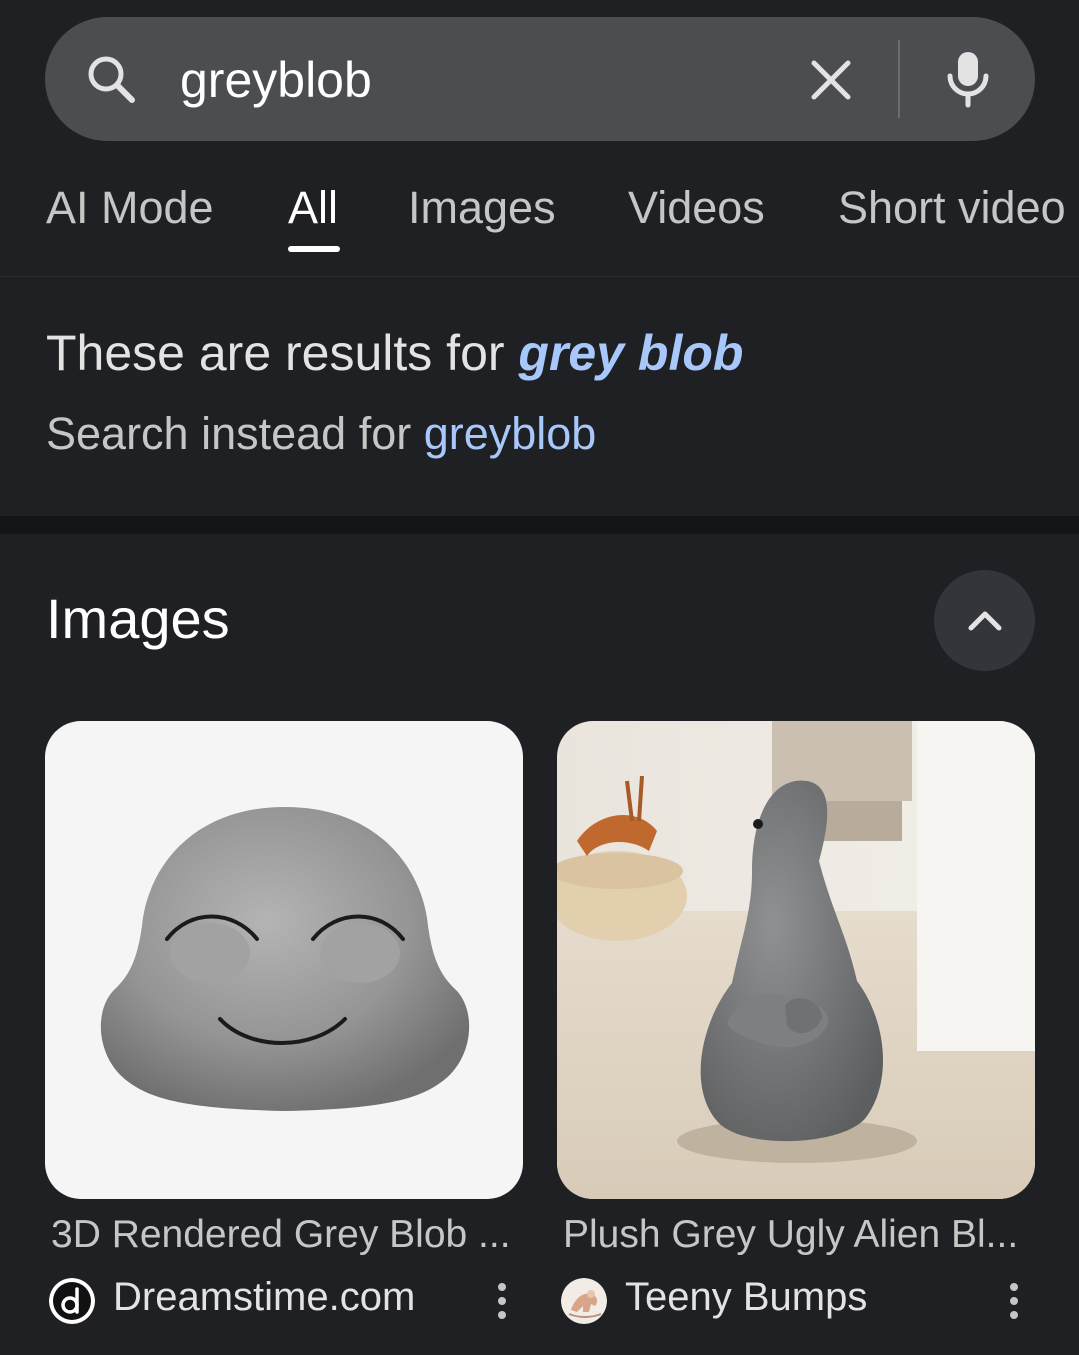  Describe the element at coordinates (899, 79) in the screenshot. I see `search-bar-divider` at that location.